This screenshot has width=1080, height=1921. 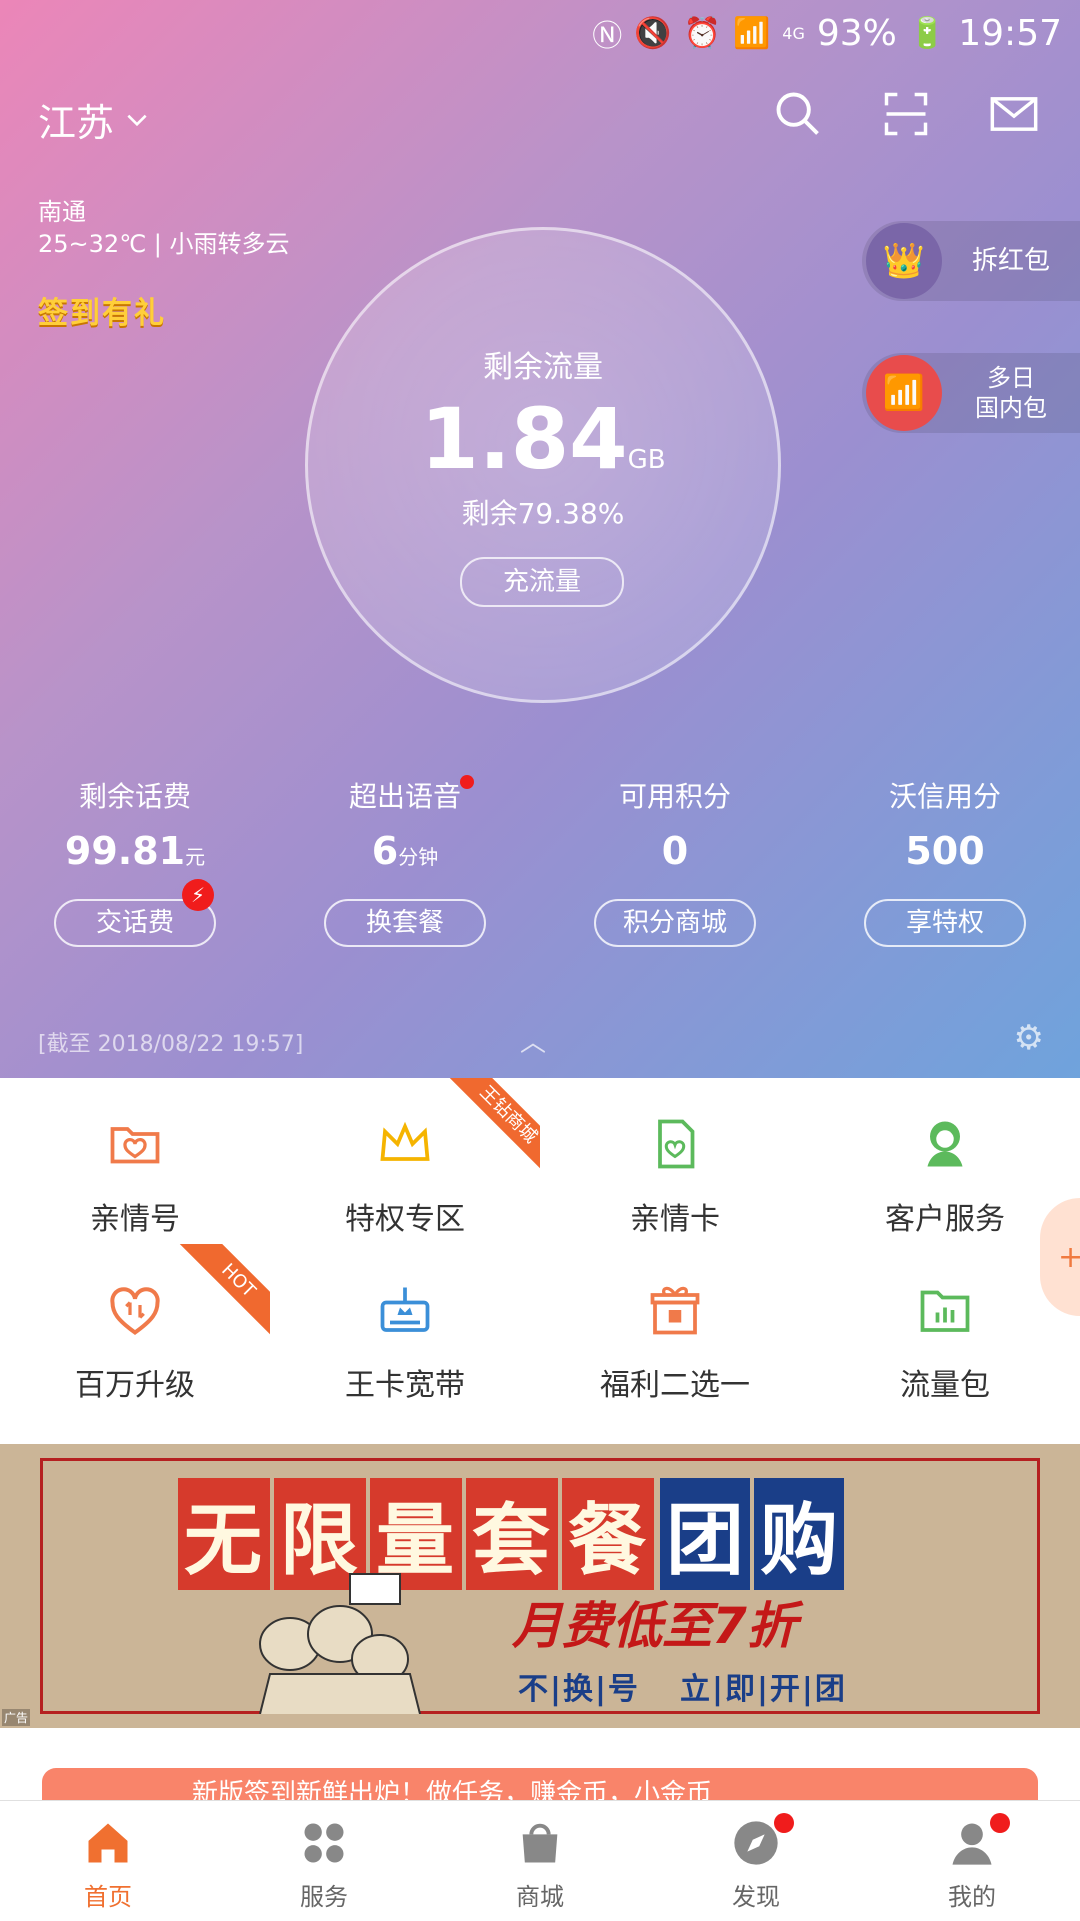 What do you see at coordinates (16, 1717) in the screenshot?
I see `ad-label: 广告` at bounding box center [16, 1717].